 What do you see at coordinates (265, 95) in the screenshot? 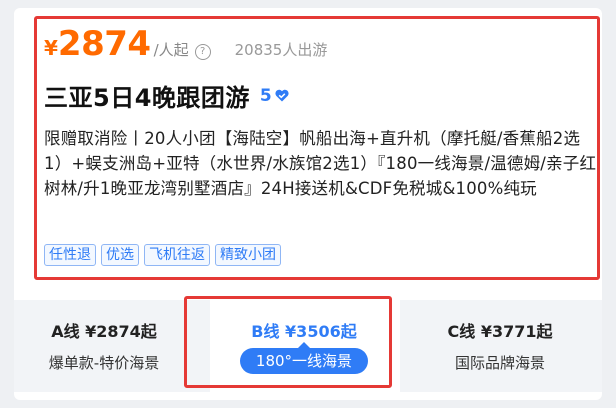
I see `rating-value: 5` at bounding box center [265, 95].